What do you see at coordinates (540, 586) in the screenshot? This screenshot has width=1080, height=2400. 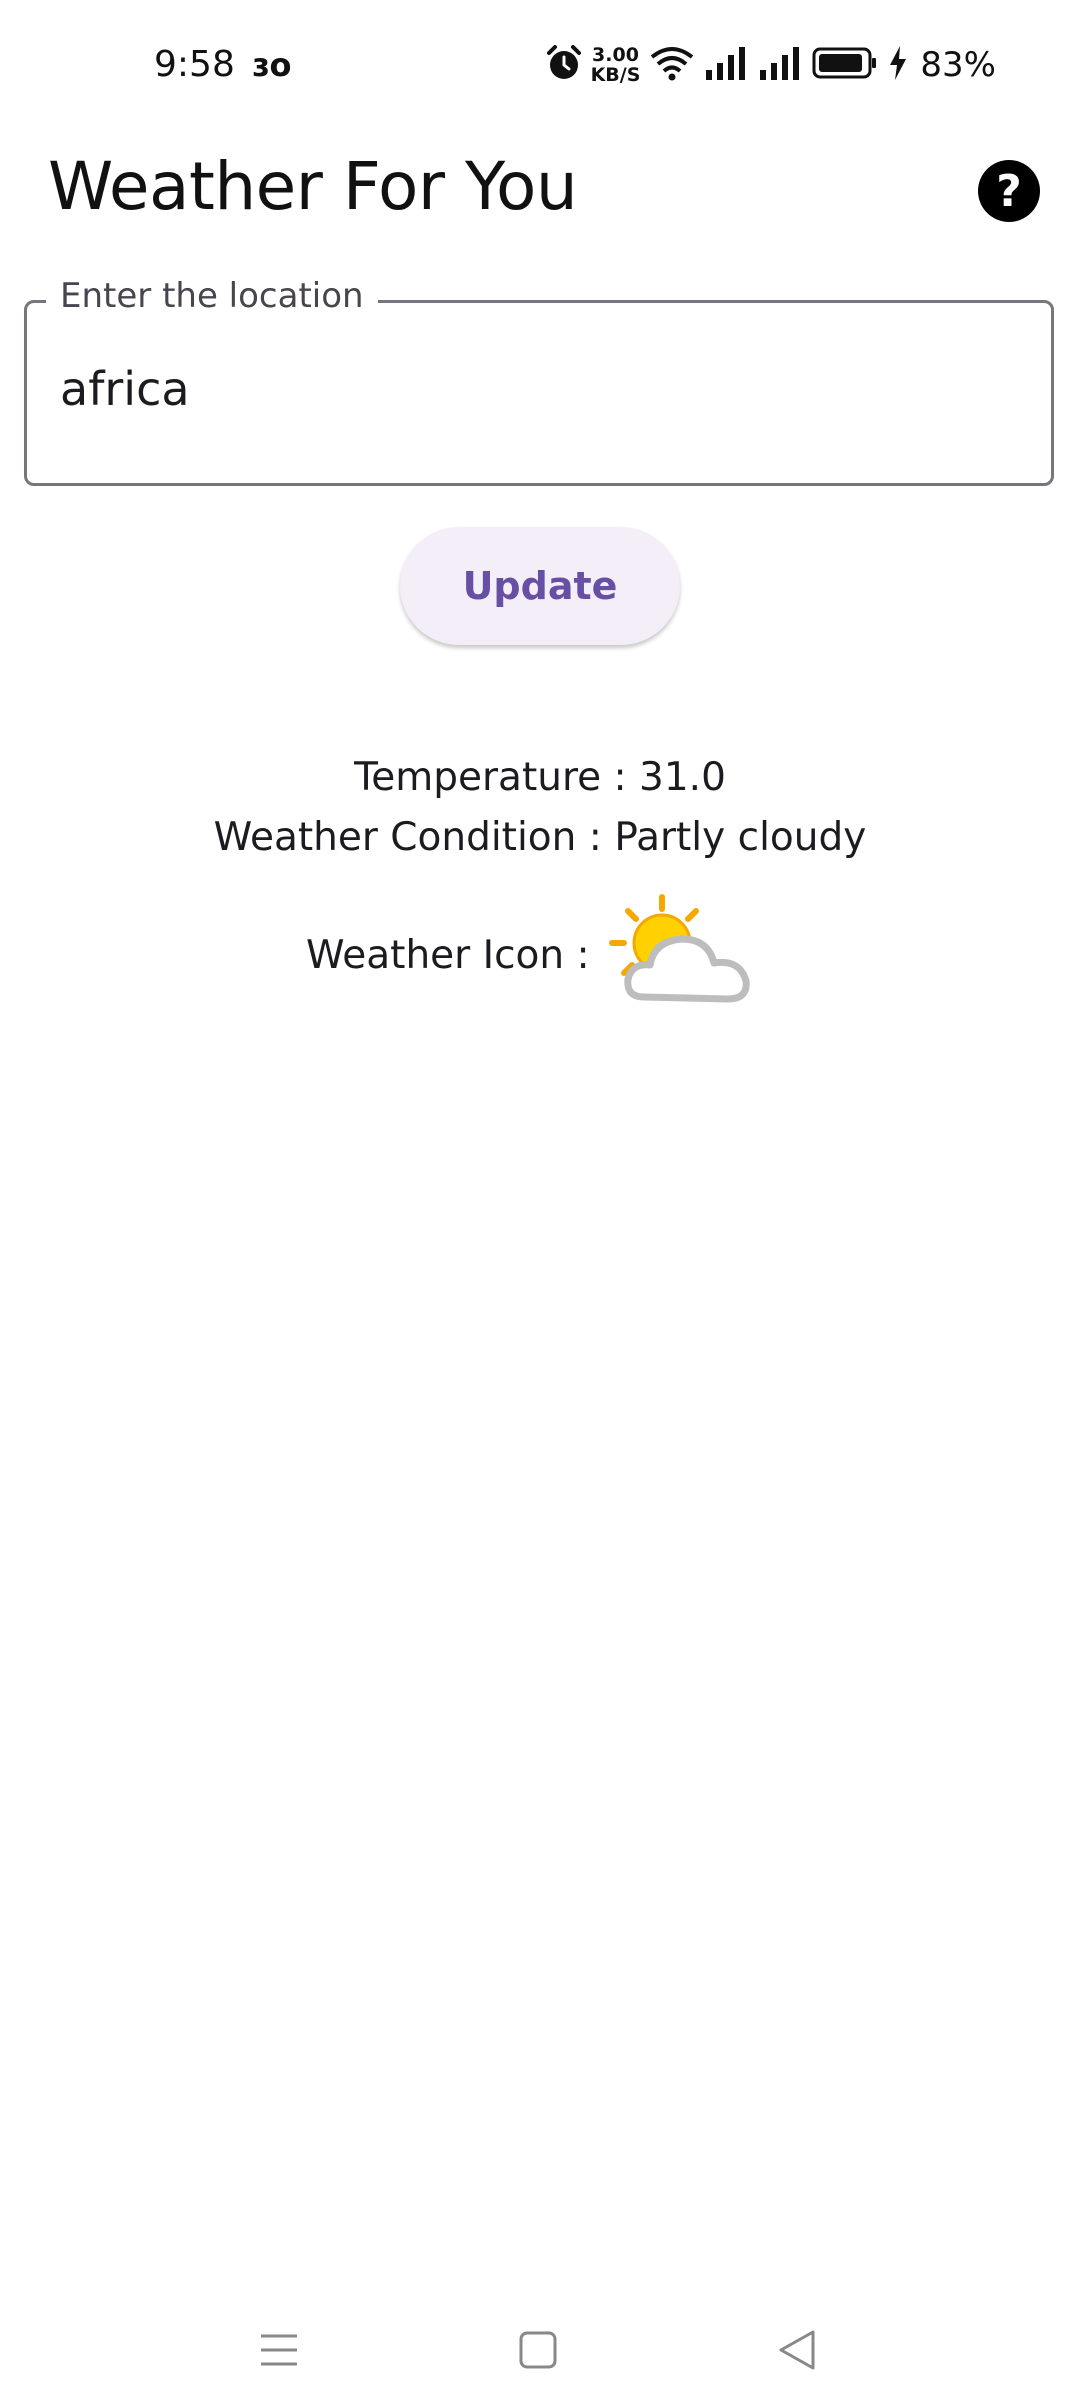 I see `update-button: Update` at bounding box center [540, 586].